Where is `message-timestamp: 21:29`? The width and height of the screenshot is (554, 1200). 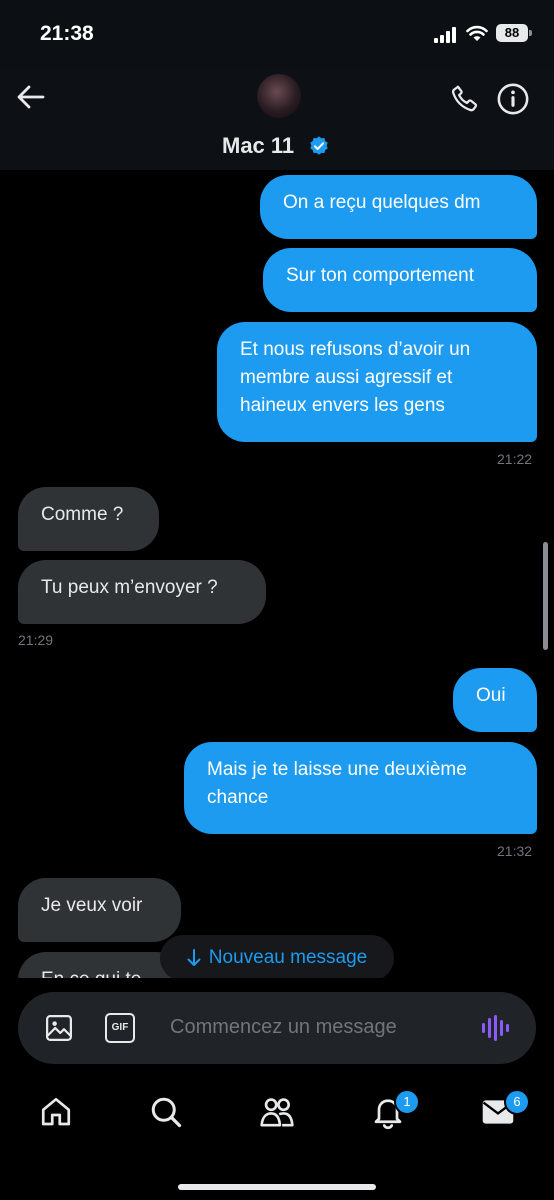 message-timestamp: 21:29 is located at coordinates (36, 640).